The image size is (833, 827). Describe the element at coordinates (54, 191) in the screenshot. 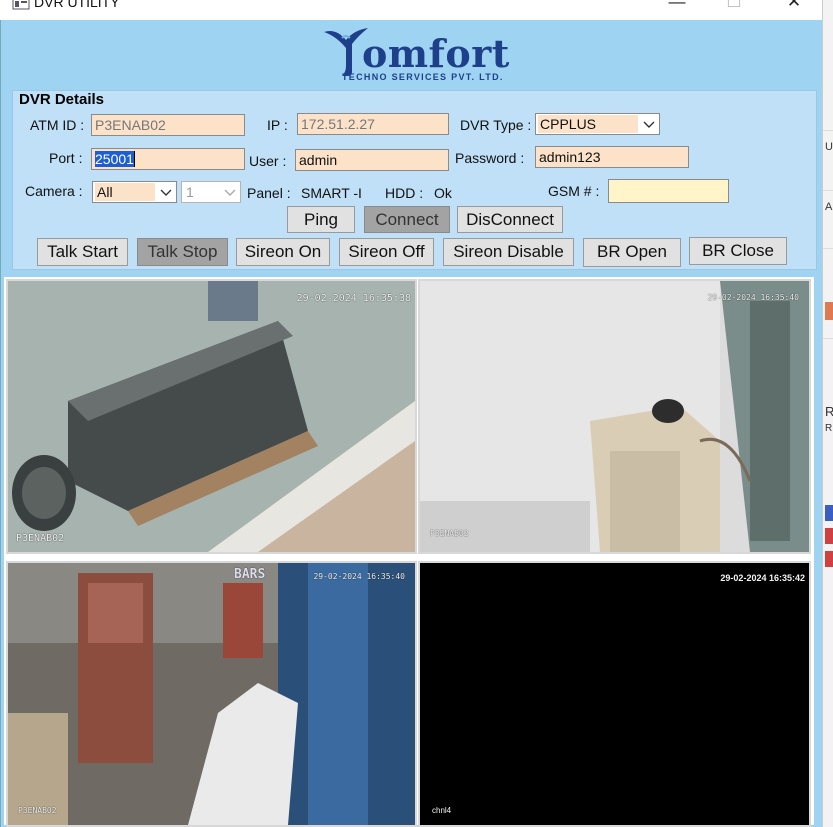

I see `camera-label: Camera :` at that location.